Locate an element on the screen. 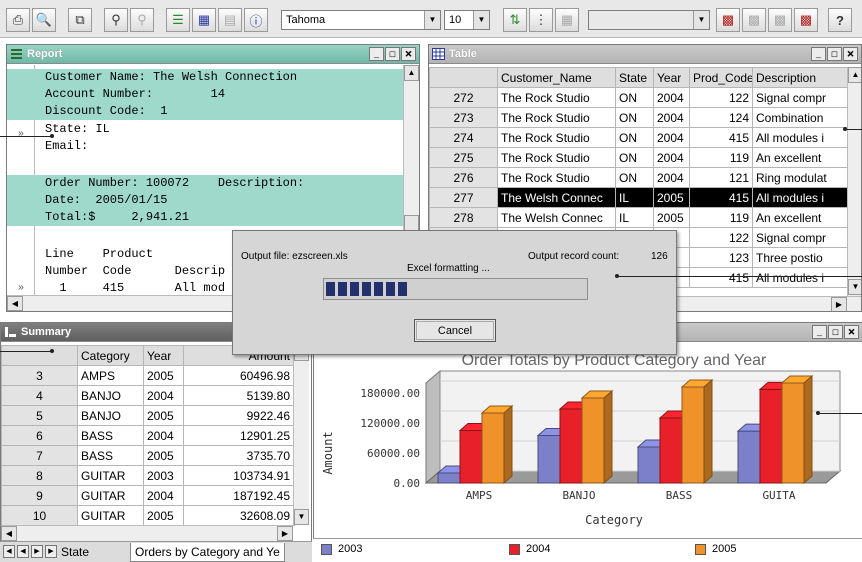 This screenshot has width=862, height=562. table-row: 3 AMPS 2005 60496.98 is located at coordinates (147, 375).